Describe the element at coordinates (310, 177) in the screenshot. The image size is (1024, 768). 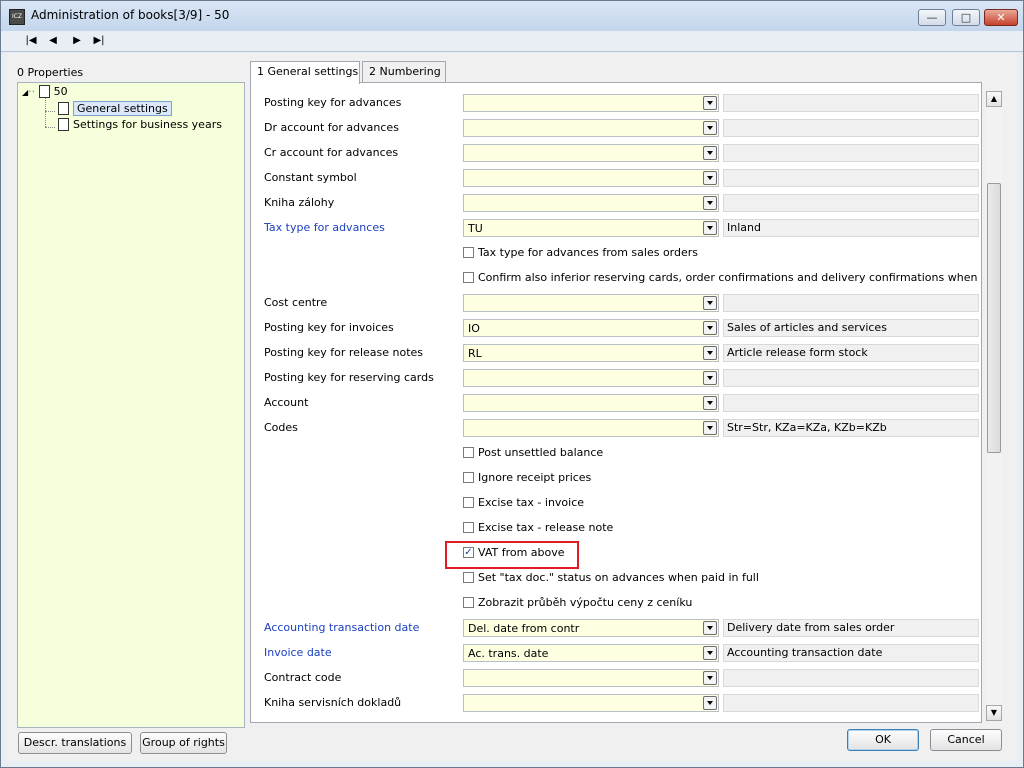
I see `field-label: Constant symbol` at that location.